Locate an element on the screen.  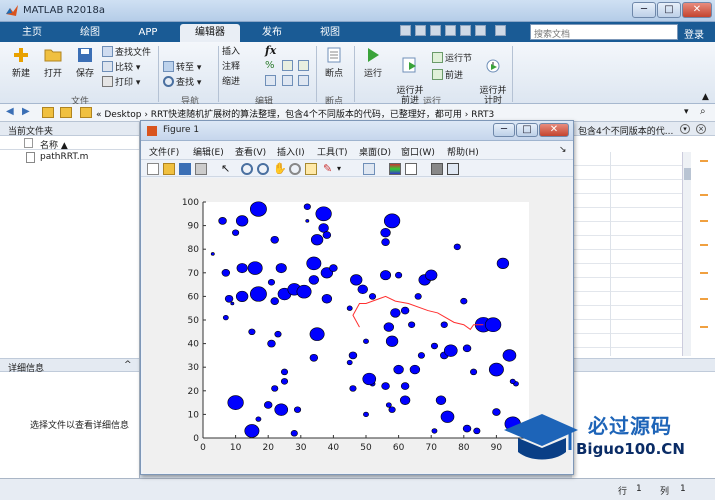
search-folder-icon: ⌕ is located at coordinates (703, 111).